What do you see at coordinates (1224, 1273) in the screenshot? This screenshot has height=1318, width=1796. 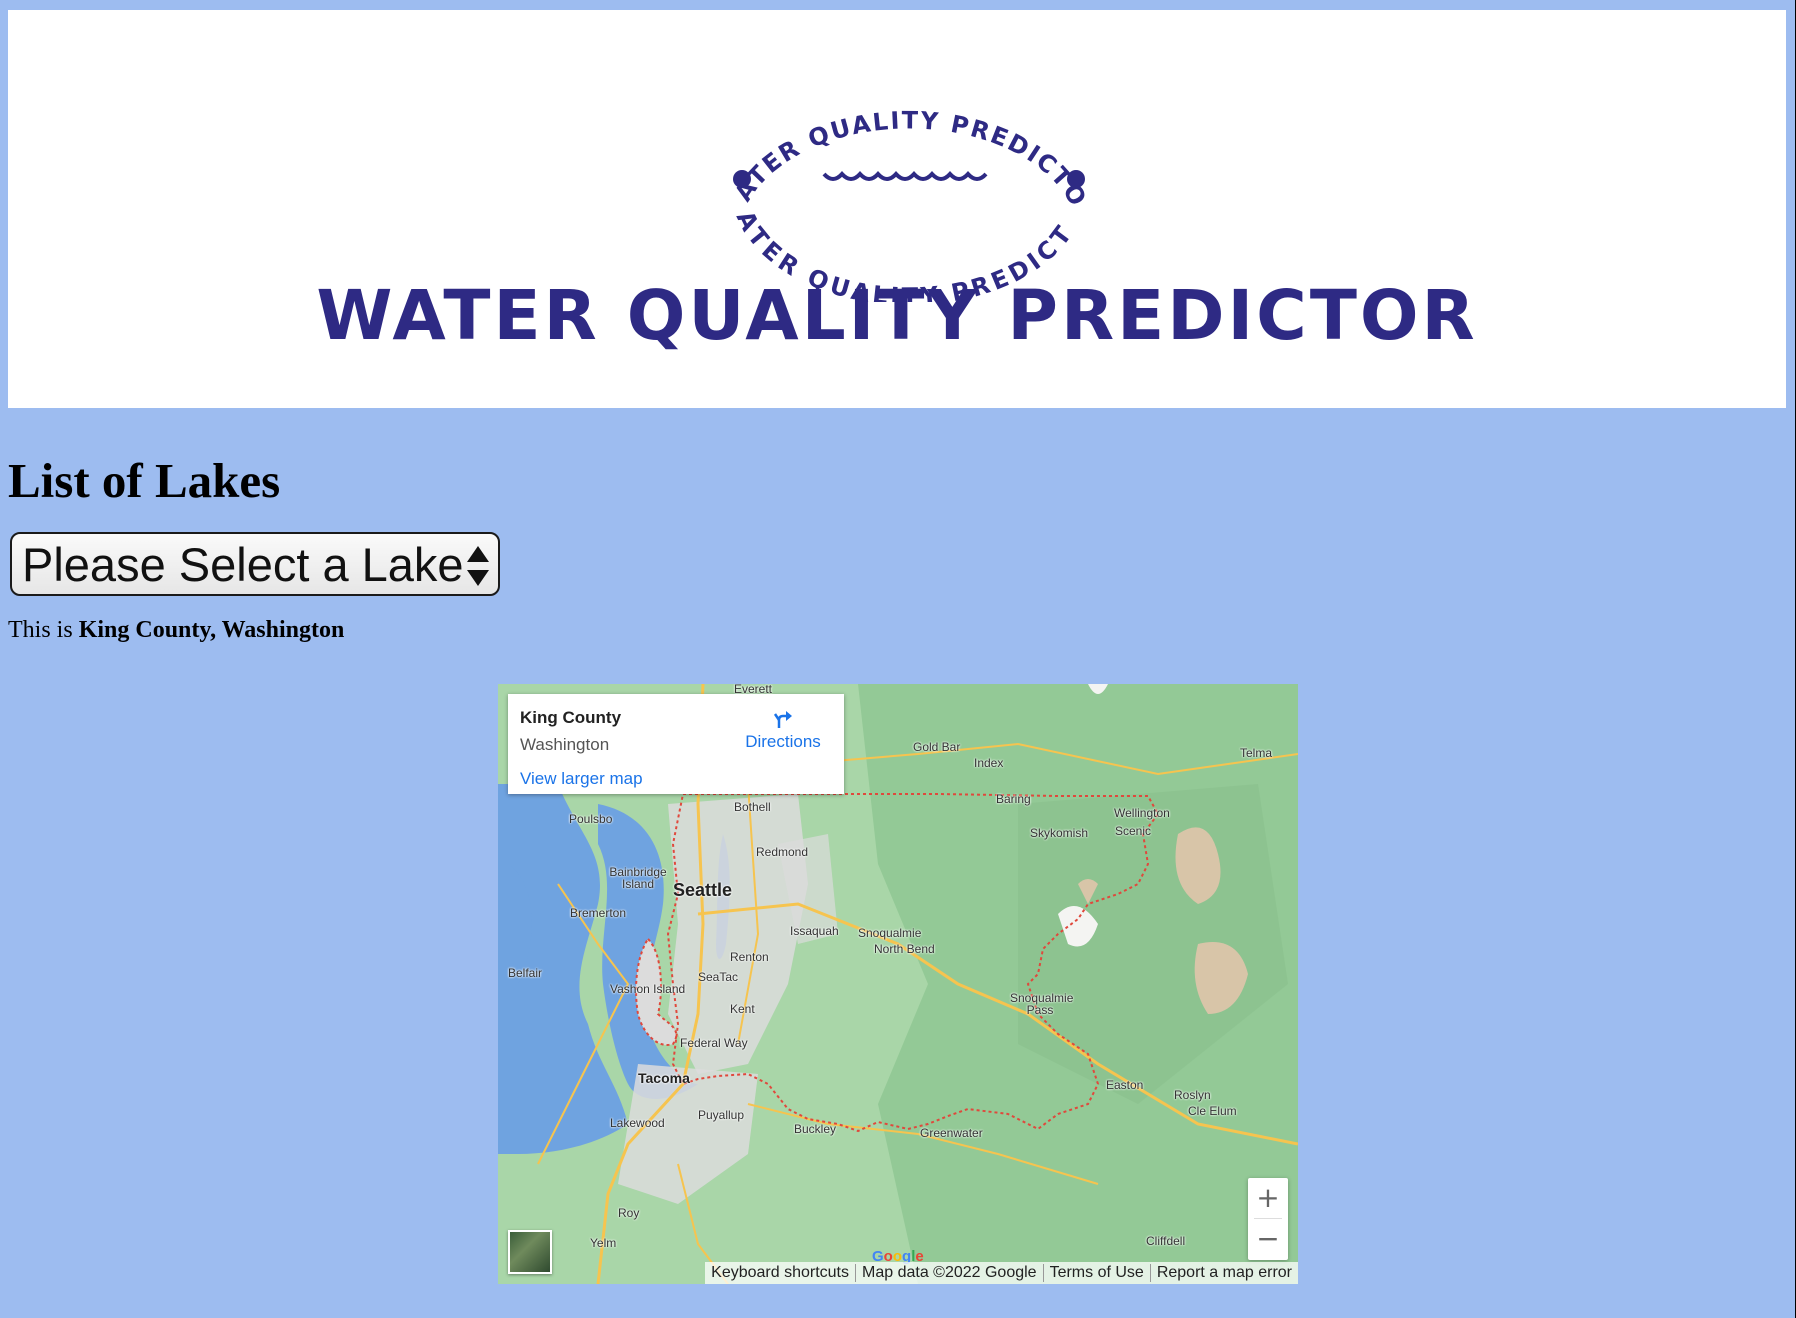 I see `report-map-error-link: Report a map error` at bounding box center [1224, 1273].